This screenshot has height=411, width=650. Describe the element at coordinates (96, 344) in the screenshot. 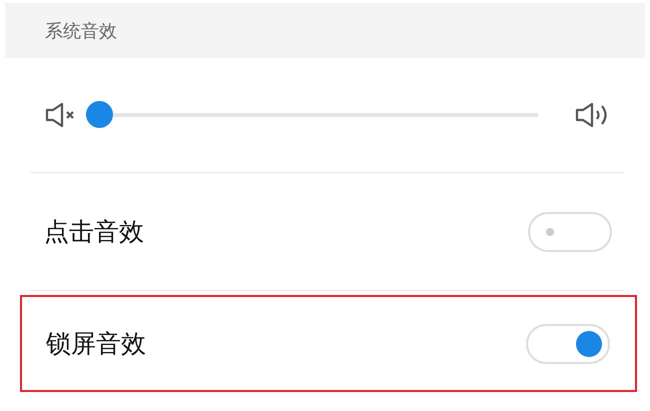

I see `setting-label: 锁屏音效` at that location.